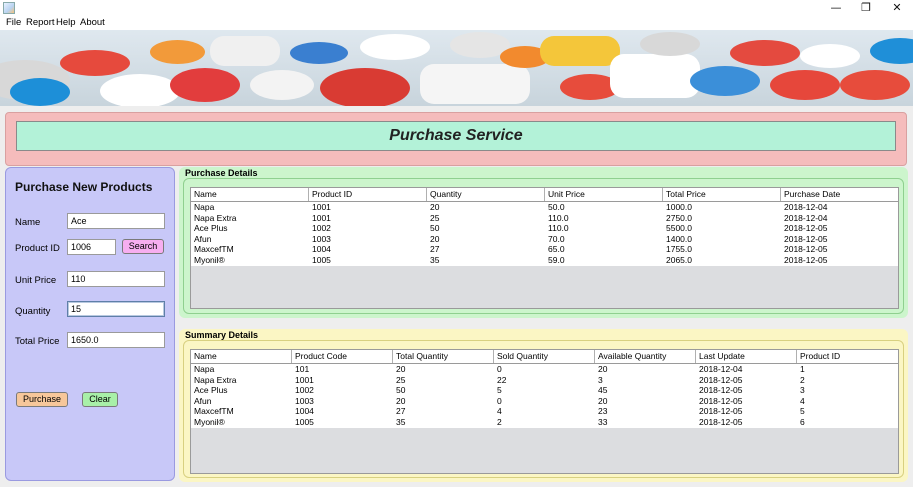 This screenshot has height=487, width=913. I want to click on name-field: Ace, so click(116, 221).